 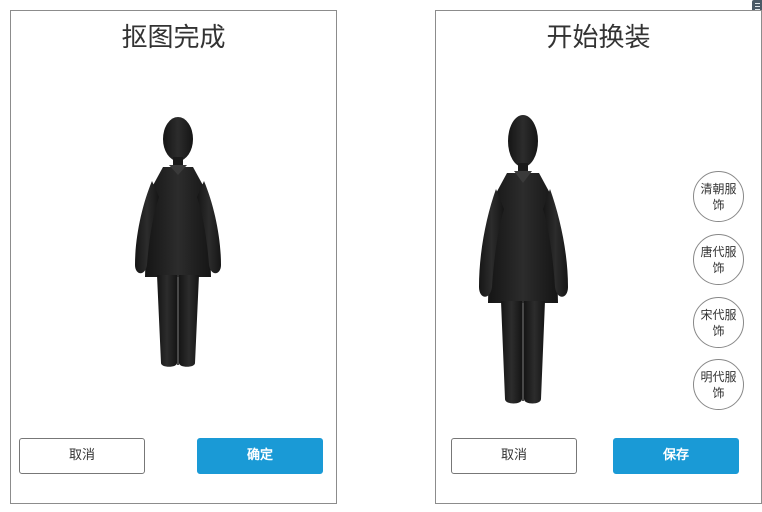 What do you see at coordinates (718, 259) in the screenshot?
I see `costume-tang-button: 唐代服饰` at bounding box center [718, 259].